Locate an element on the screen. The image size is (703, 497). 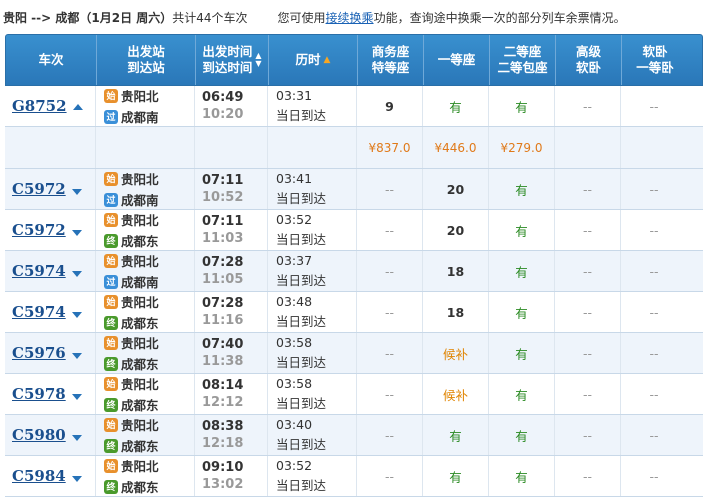
train-number-link: C5976 is located at coordinates (39, 353).